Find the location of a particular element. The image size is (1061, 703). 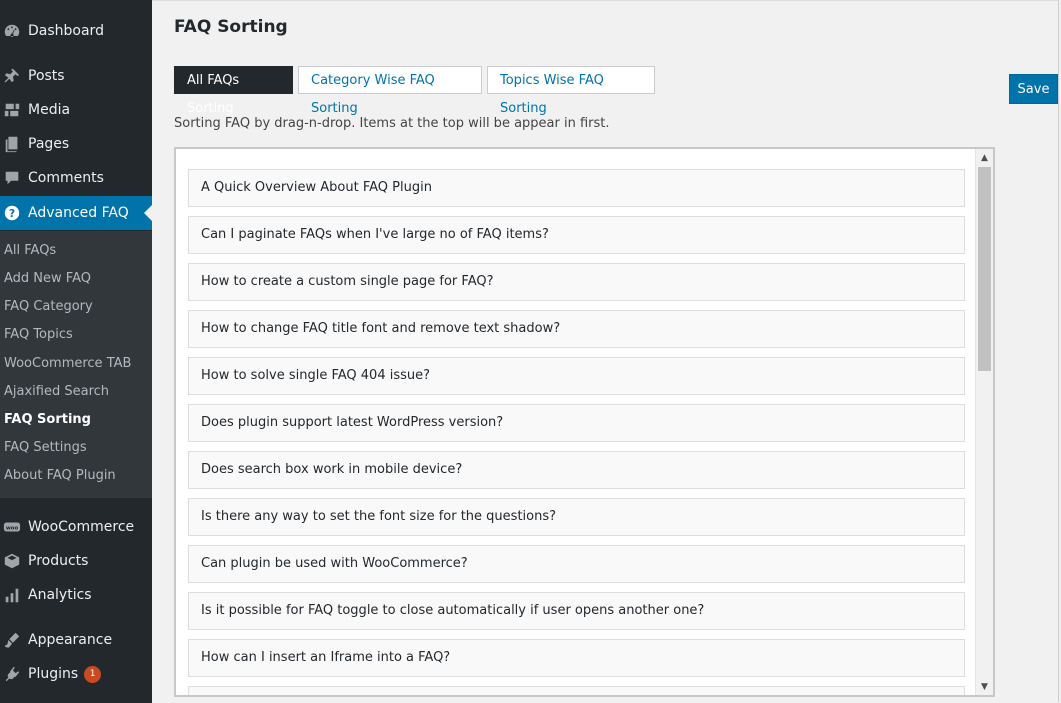

menu-item-advanced-faq: ? Advanced FAQ is located at coordinates (76, 213).